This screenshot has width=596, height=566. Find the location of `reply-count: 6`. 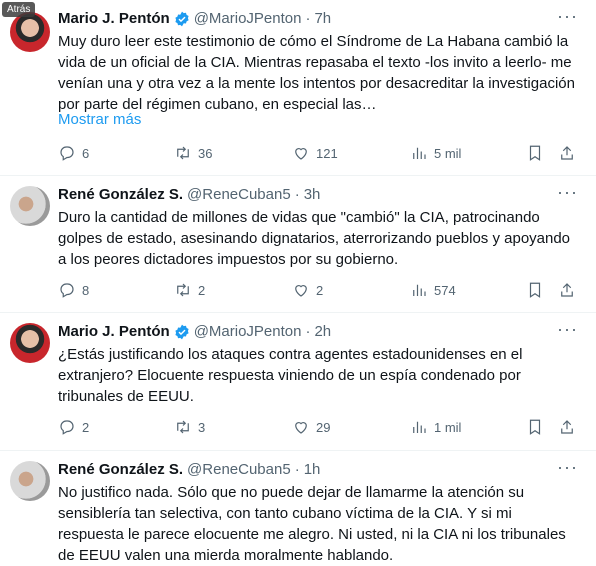

reply-count: 6 is located at coordinates (86, 153).